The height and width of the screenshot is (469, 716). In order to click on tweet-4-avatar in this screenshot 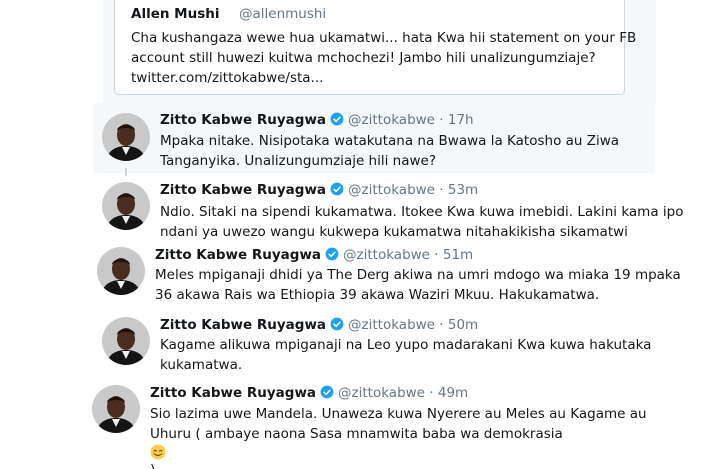, I will do `click(126, 341)`.